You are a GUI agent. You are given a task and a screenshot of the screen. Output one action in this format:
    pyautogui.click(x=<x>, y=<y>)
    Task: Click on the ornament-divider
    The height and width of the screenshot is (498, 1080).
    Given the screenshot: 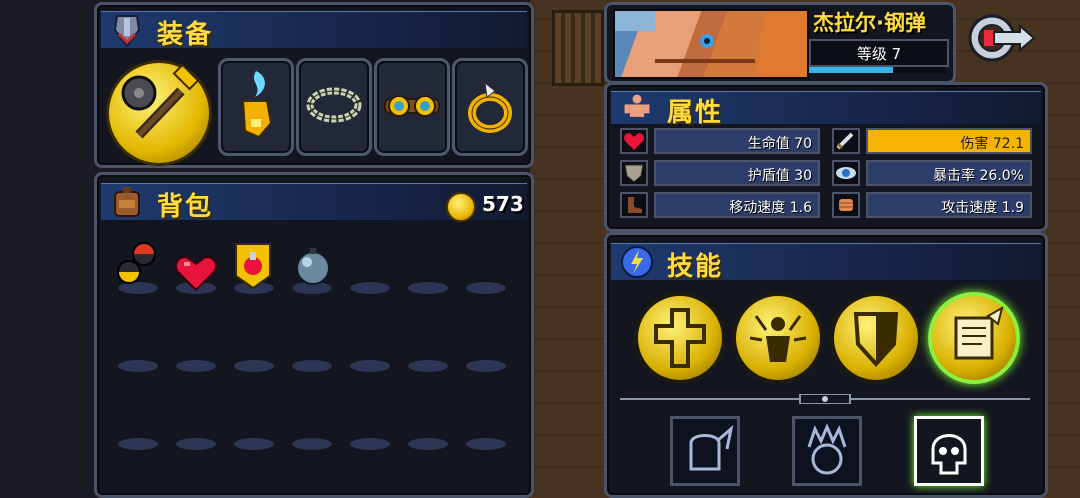 What is the action you would take?
    pyautogui.click(x=825, y=399)
    